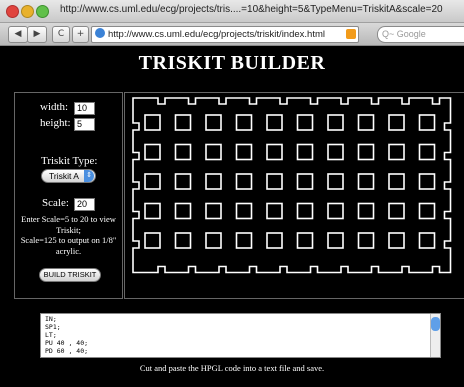 This screenshot has width=464, height=387. I want to click on minimize-window-icon, so click(27, 11).